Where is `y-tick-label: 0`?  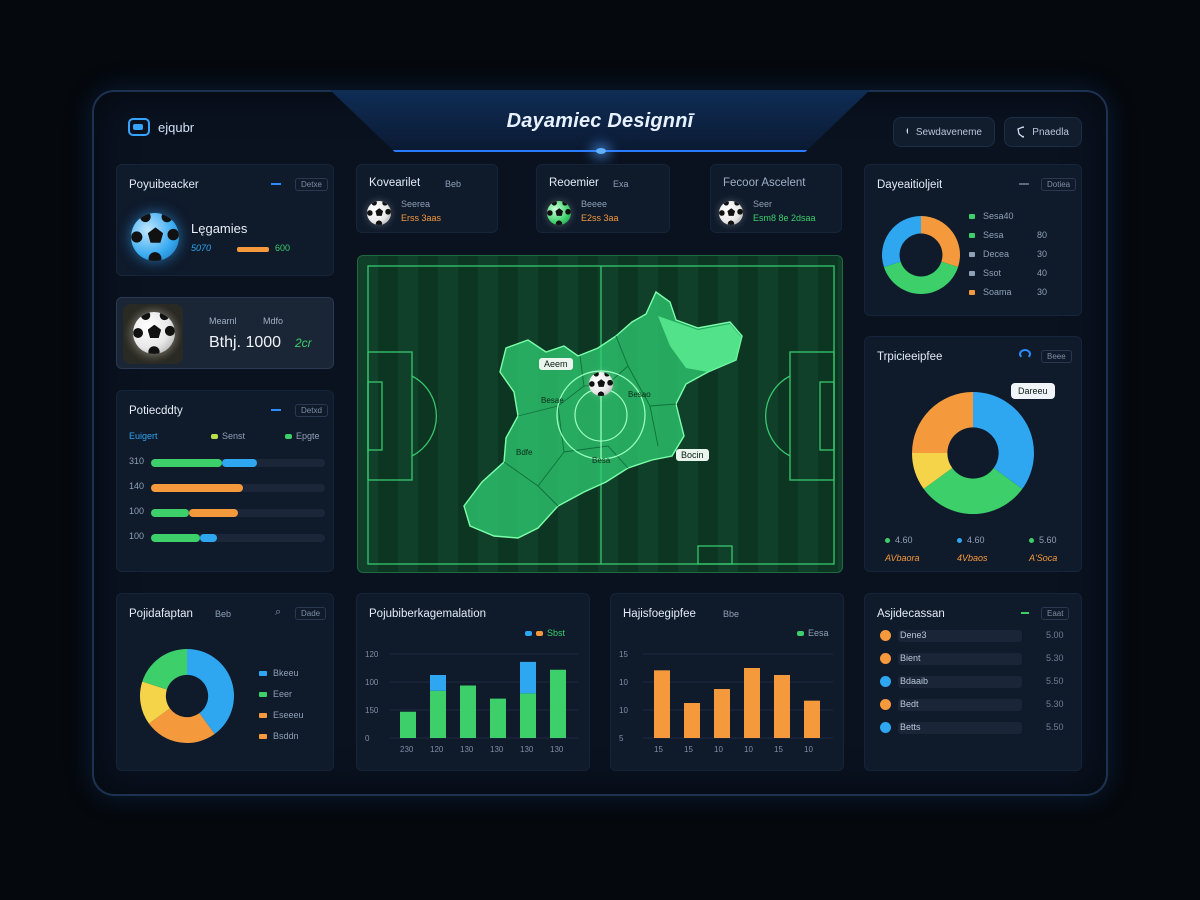 y-tick-label: 0 is located at coordinates (367, 738).